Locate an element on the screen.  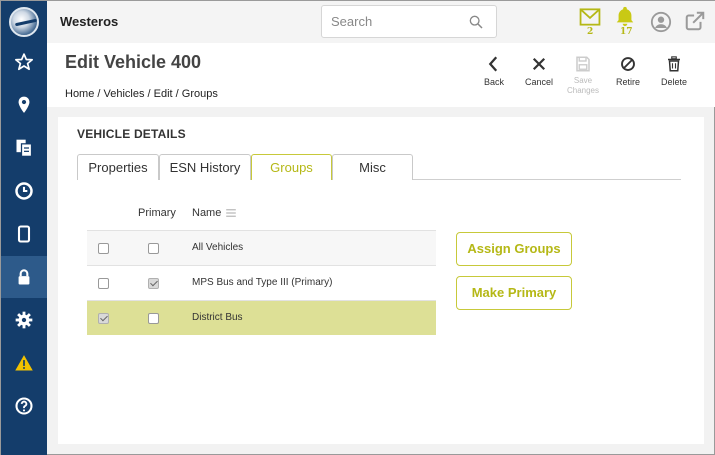
messages-count: 2 is located at coordinates (590, 32).